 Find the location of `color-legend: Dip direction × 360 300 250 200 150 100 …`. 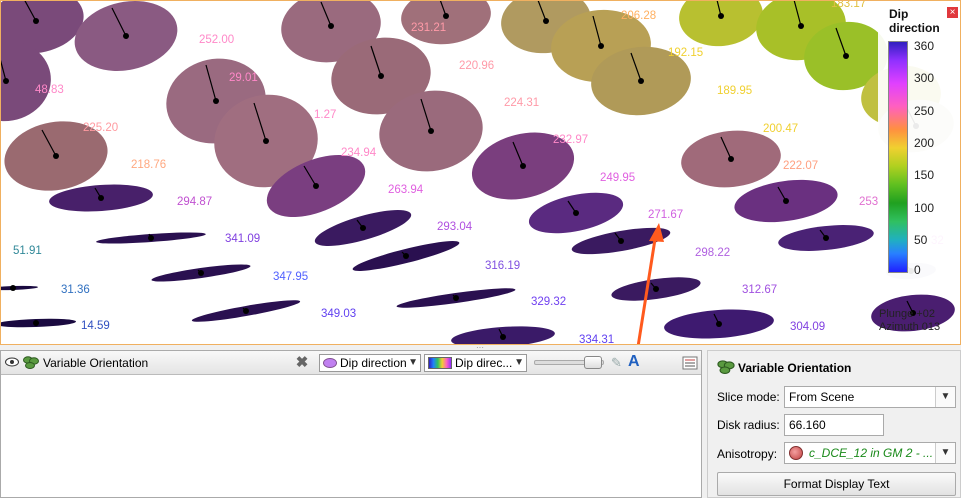

color-legend: Dip direction × 360 300 250 200 150 100 … is located at coordinates (919, 143).